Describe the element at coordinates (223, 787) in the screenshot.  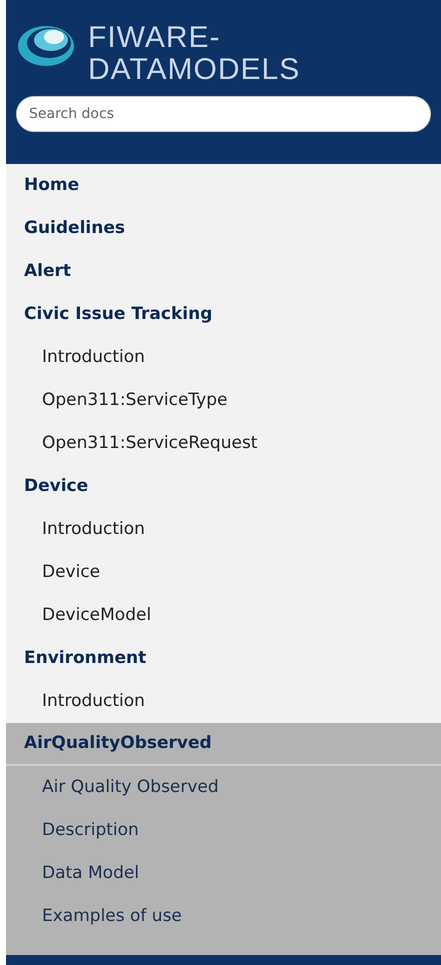
I see `nav-item-link: Air Quality Observed` at that location.